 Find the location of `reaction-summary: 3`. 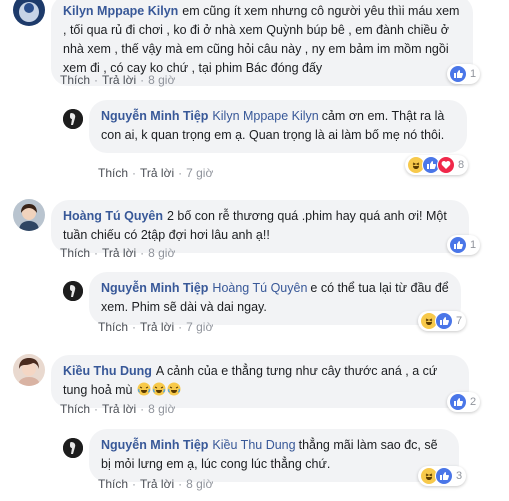

reaction-summary: 3 is located at coordinates (442, 476).